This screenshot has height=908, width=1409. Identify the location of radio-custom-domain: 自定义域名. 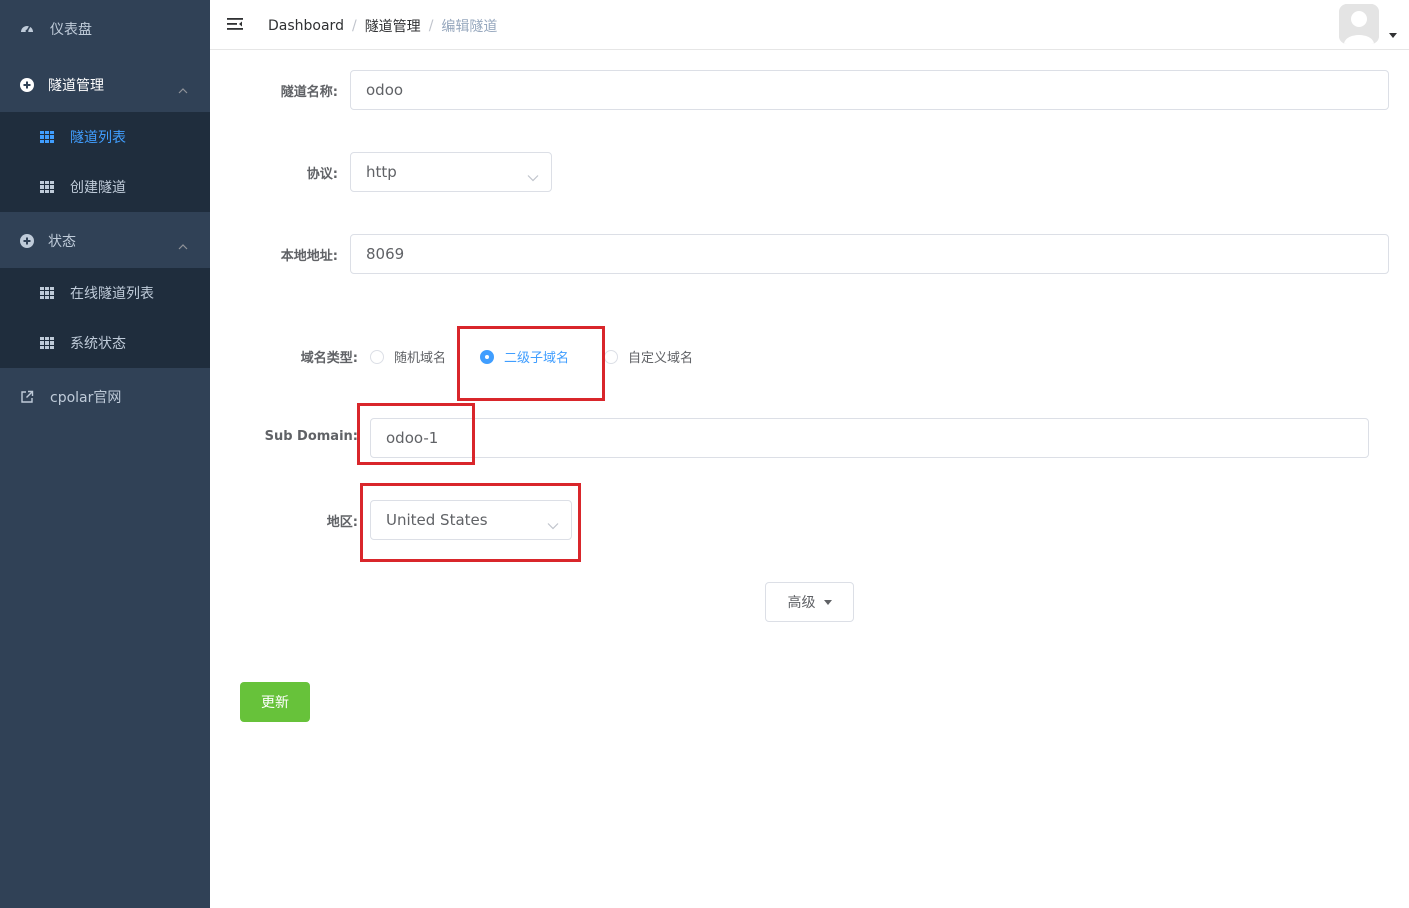
(648, 356).